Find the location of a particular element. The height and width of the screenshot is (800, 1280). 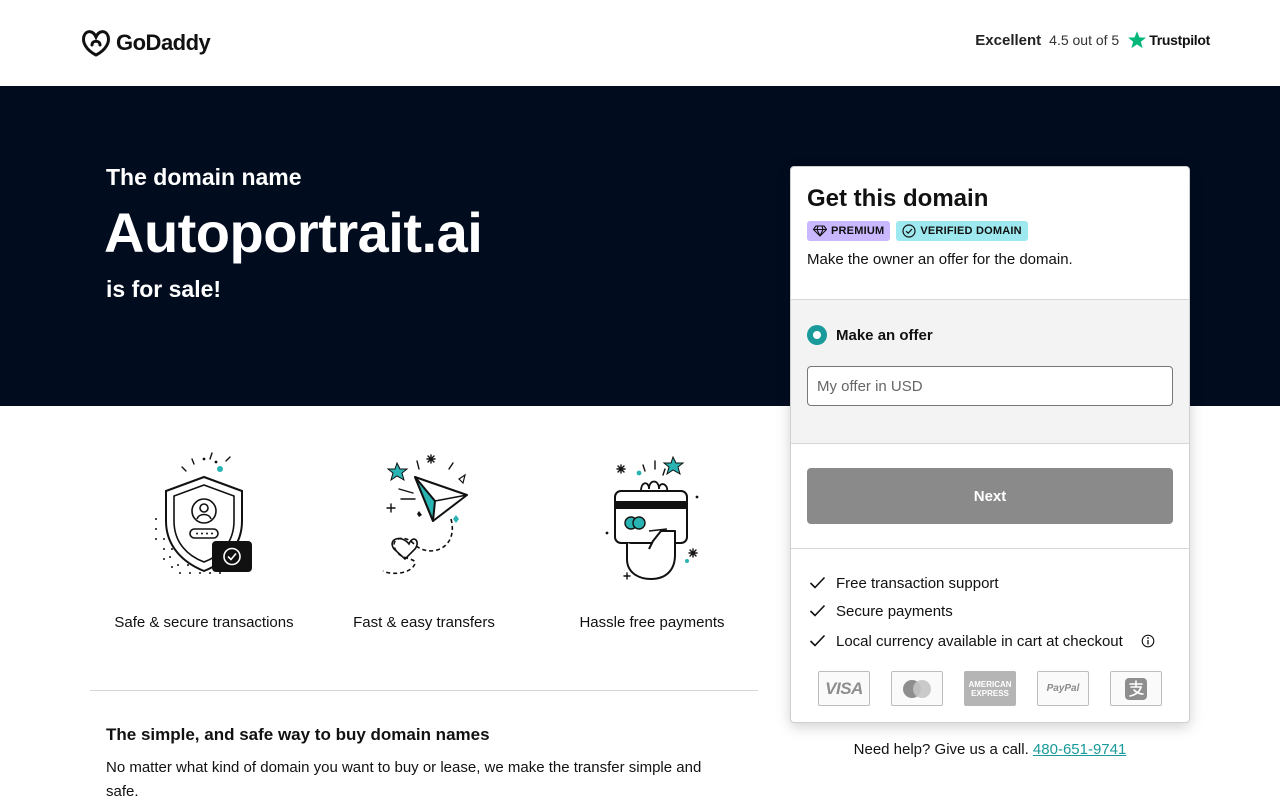

diamond-icon is located at coordinates (820, 231).